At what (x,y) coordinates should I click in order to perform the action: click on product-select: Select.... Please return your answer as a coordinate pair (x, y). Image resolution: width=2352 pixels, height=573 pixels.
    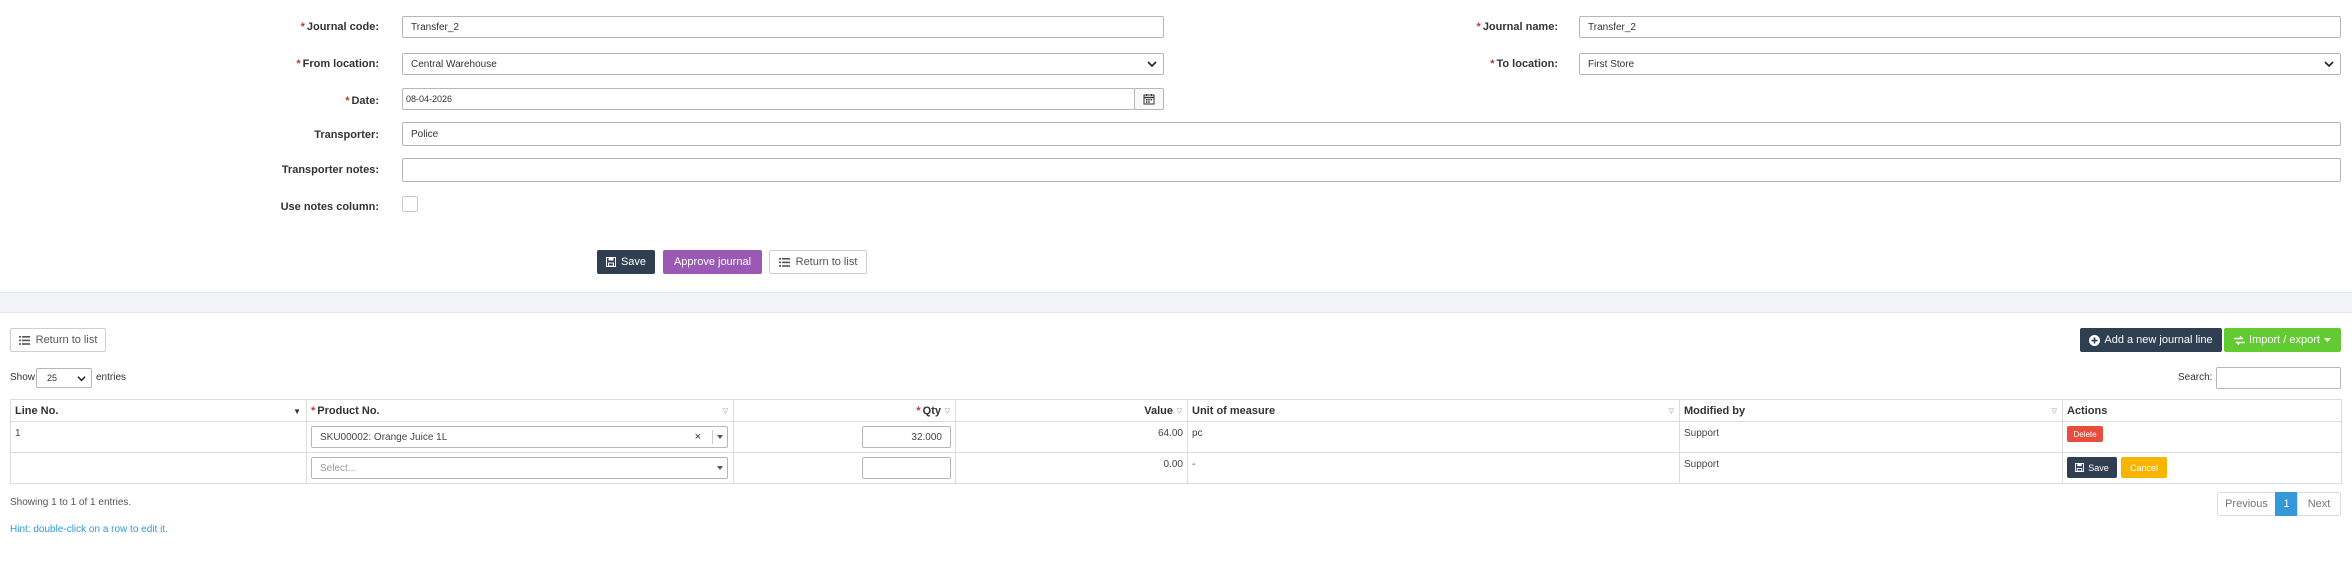
    Looking at the image, I should click on (519, 468).